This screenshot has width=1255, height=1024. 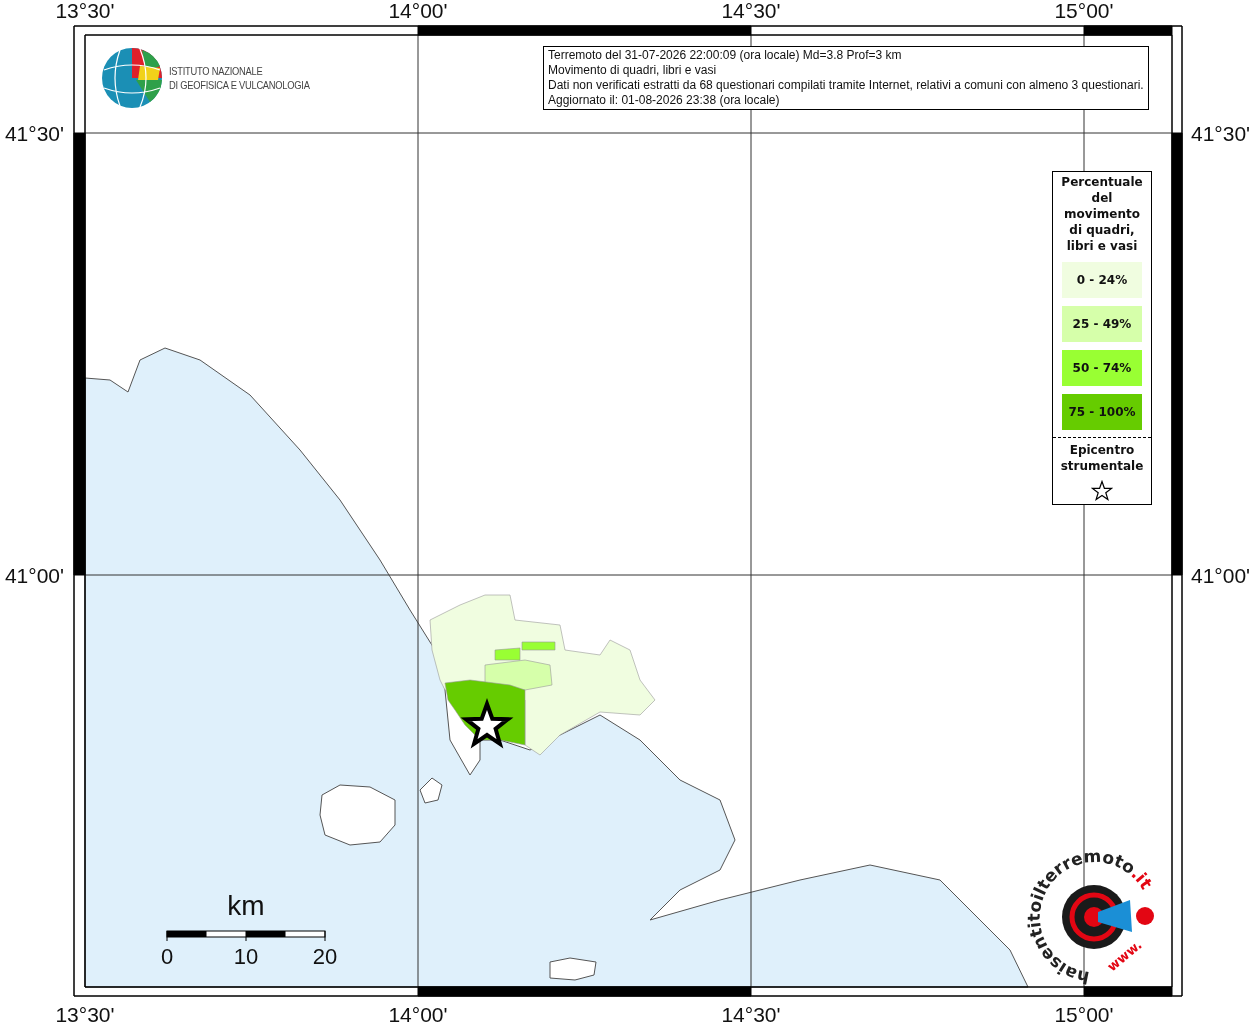 What do you see at coordinates (167, 956) in the screenshot?
I see `scale-tick-label: 0` at bounding box center [167, 956].